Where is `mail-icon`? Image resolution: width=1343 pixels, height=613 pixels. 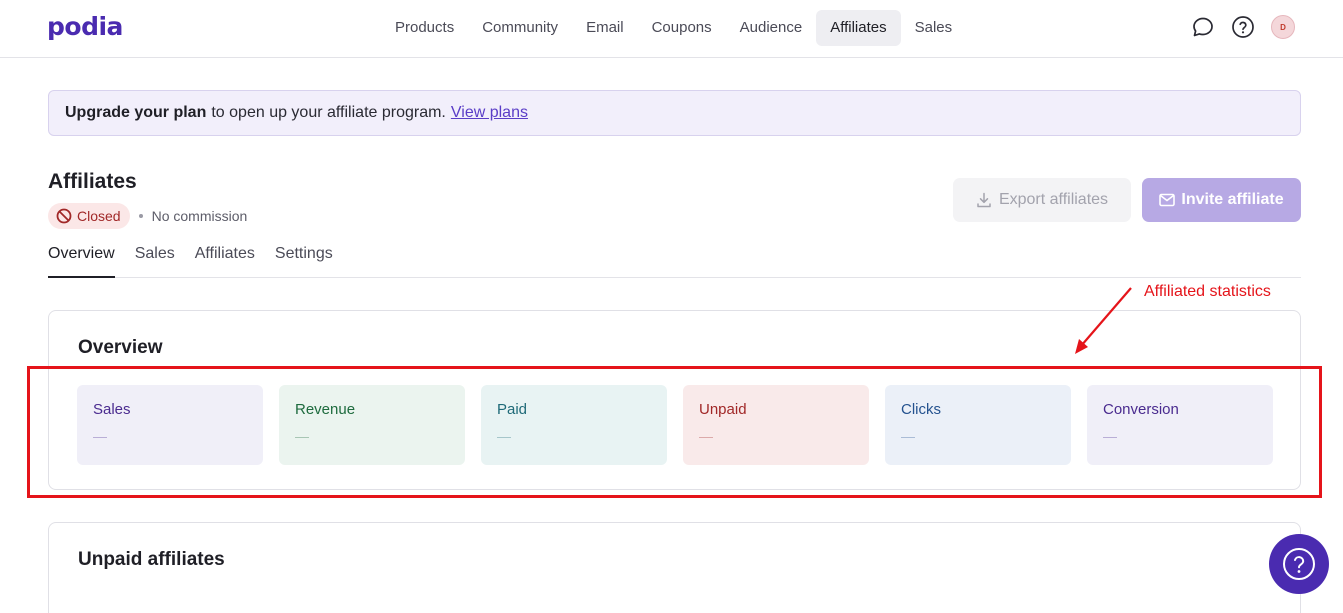
mail-icon is located at coordinates (1167, 200).